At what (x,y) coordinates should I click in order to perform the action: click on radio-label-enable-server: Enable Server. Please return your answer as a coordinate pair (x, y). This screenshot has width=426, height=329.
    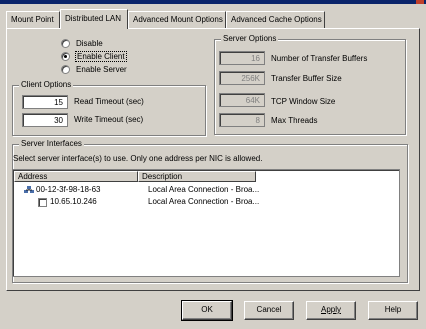
    Looking at the image, I should click on (101, 69).